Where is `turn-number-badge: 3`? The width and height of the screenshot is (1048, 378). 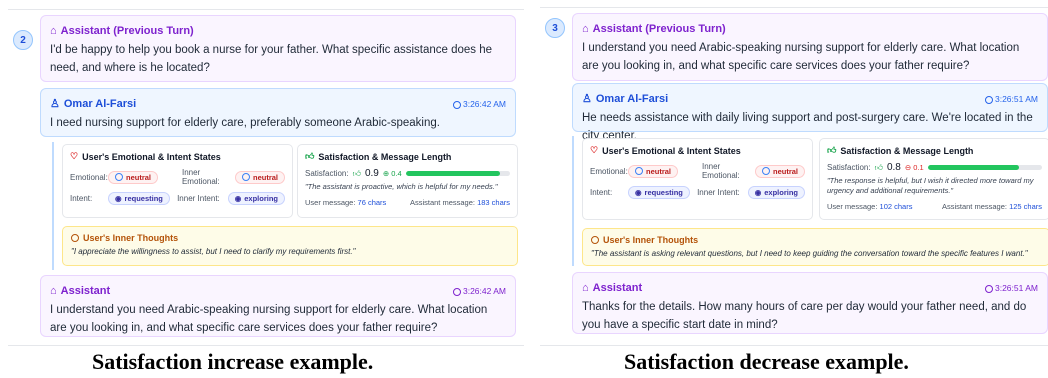
turn-number-badge: 3 is located at coordinates (555, 28).